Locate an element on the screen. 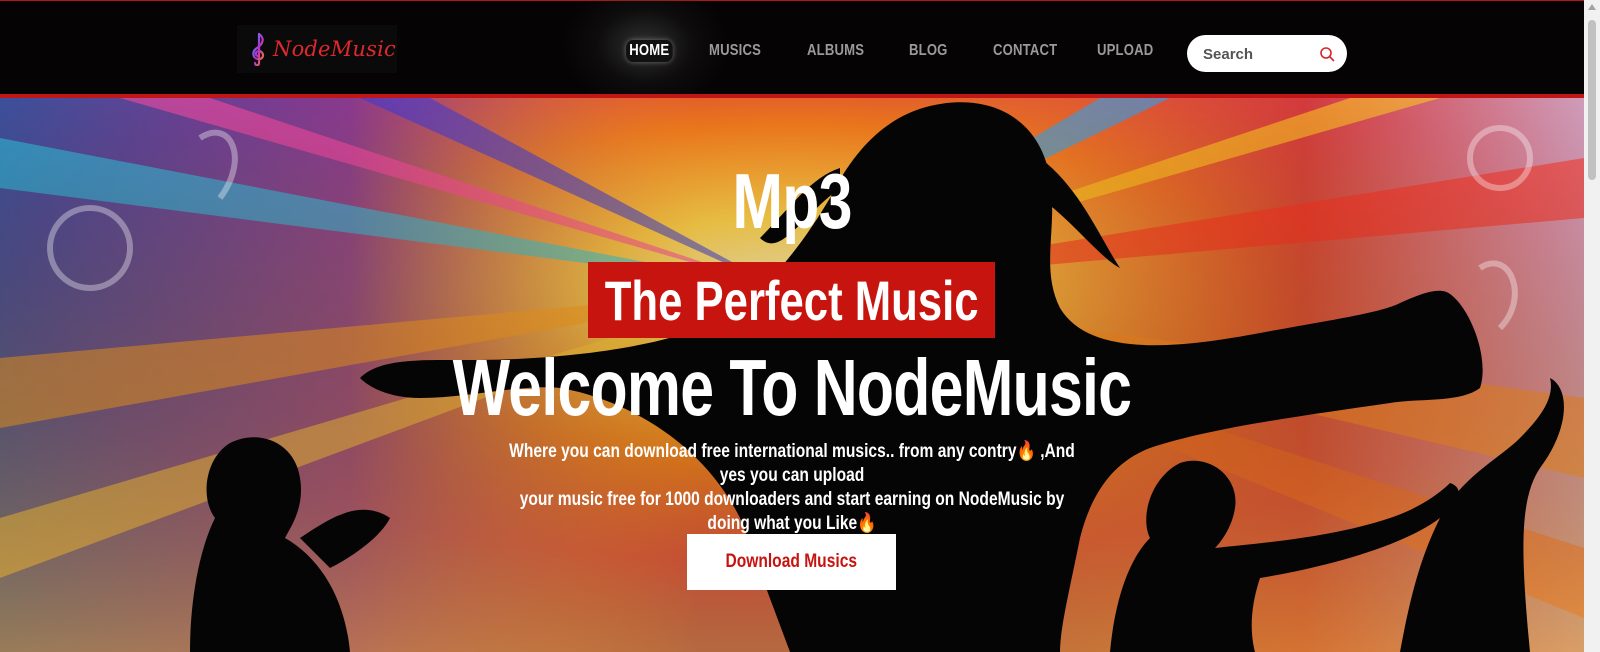 Image resolution: width=1600 pixels, height=652 pixels. site-logo: NodeMusic is located at coordinates (317, 49).